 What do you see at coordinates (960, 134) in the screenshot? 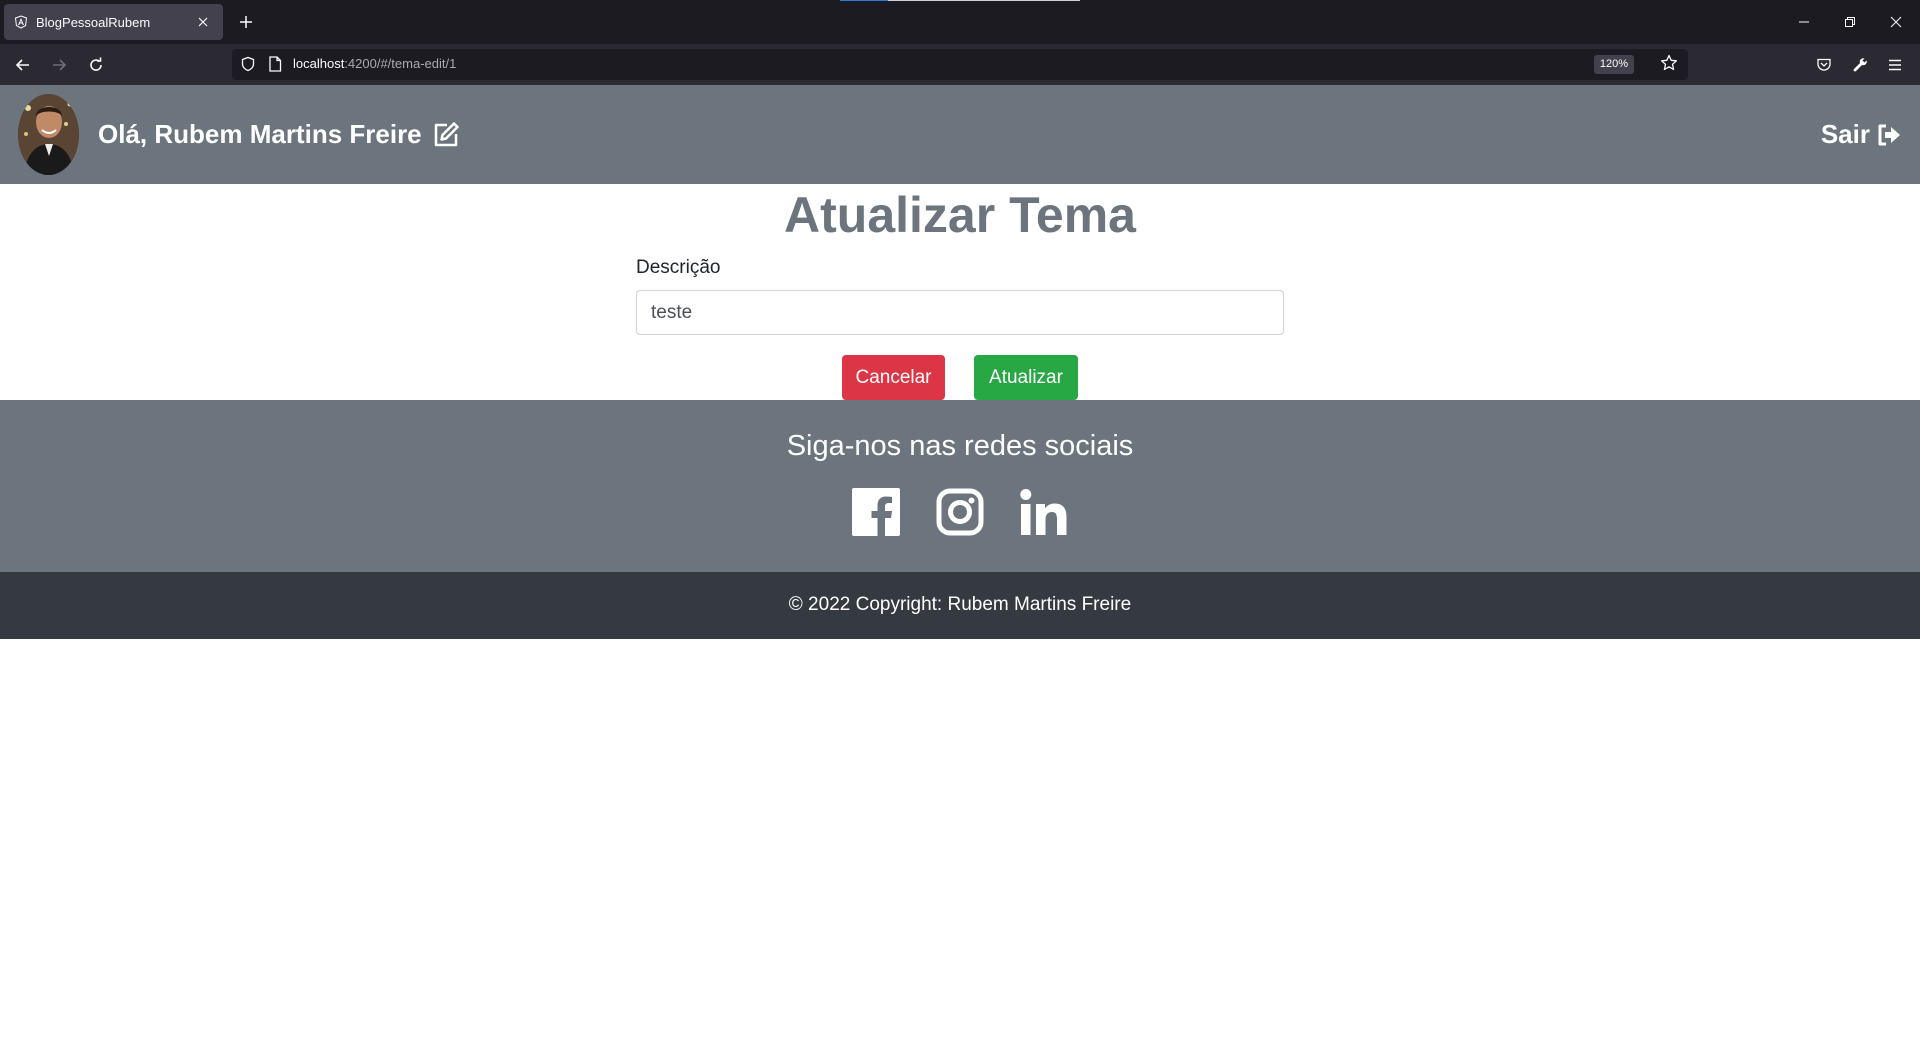
I see `app-header: Olá, Rubem Martins Freire Sair` at bounding box center [960, 134].